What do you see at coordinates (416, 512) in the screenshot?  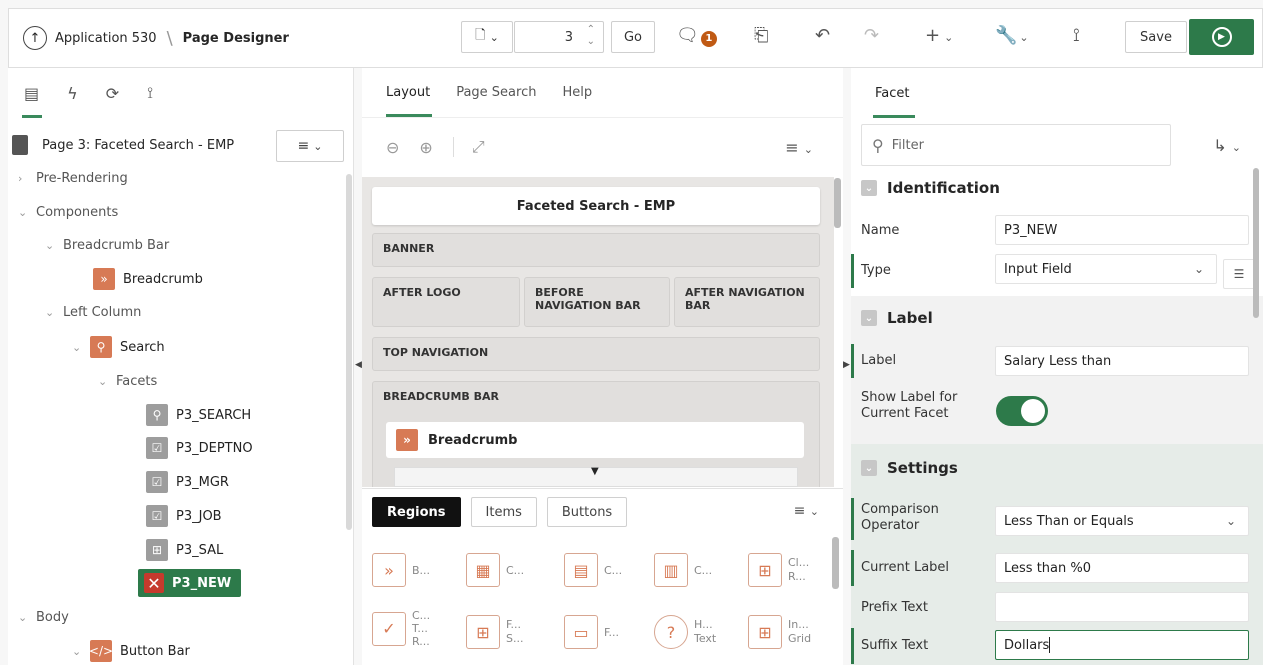 I see `gallery-tab-regions: Regions` at bounding box center [416, 512].